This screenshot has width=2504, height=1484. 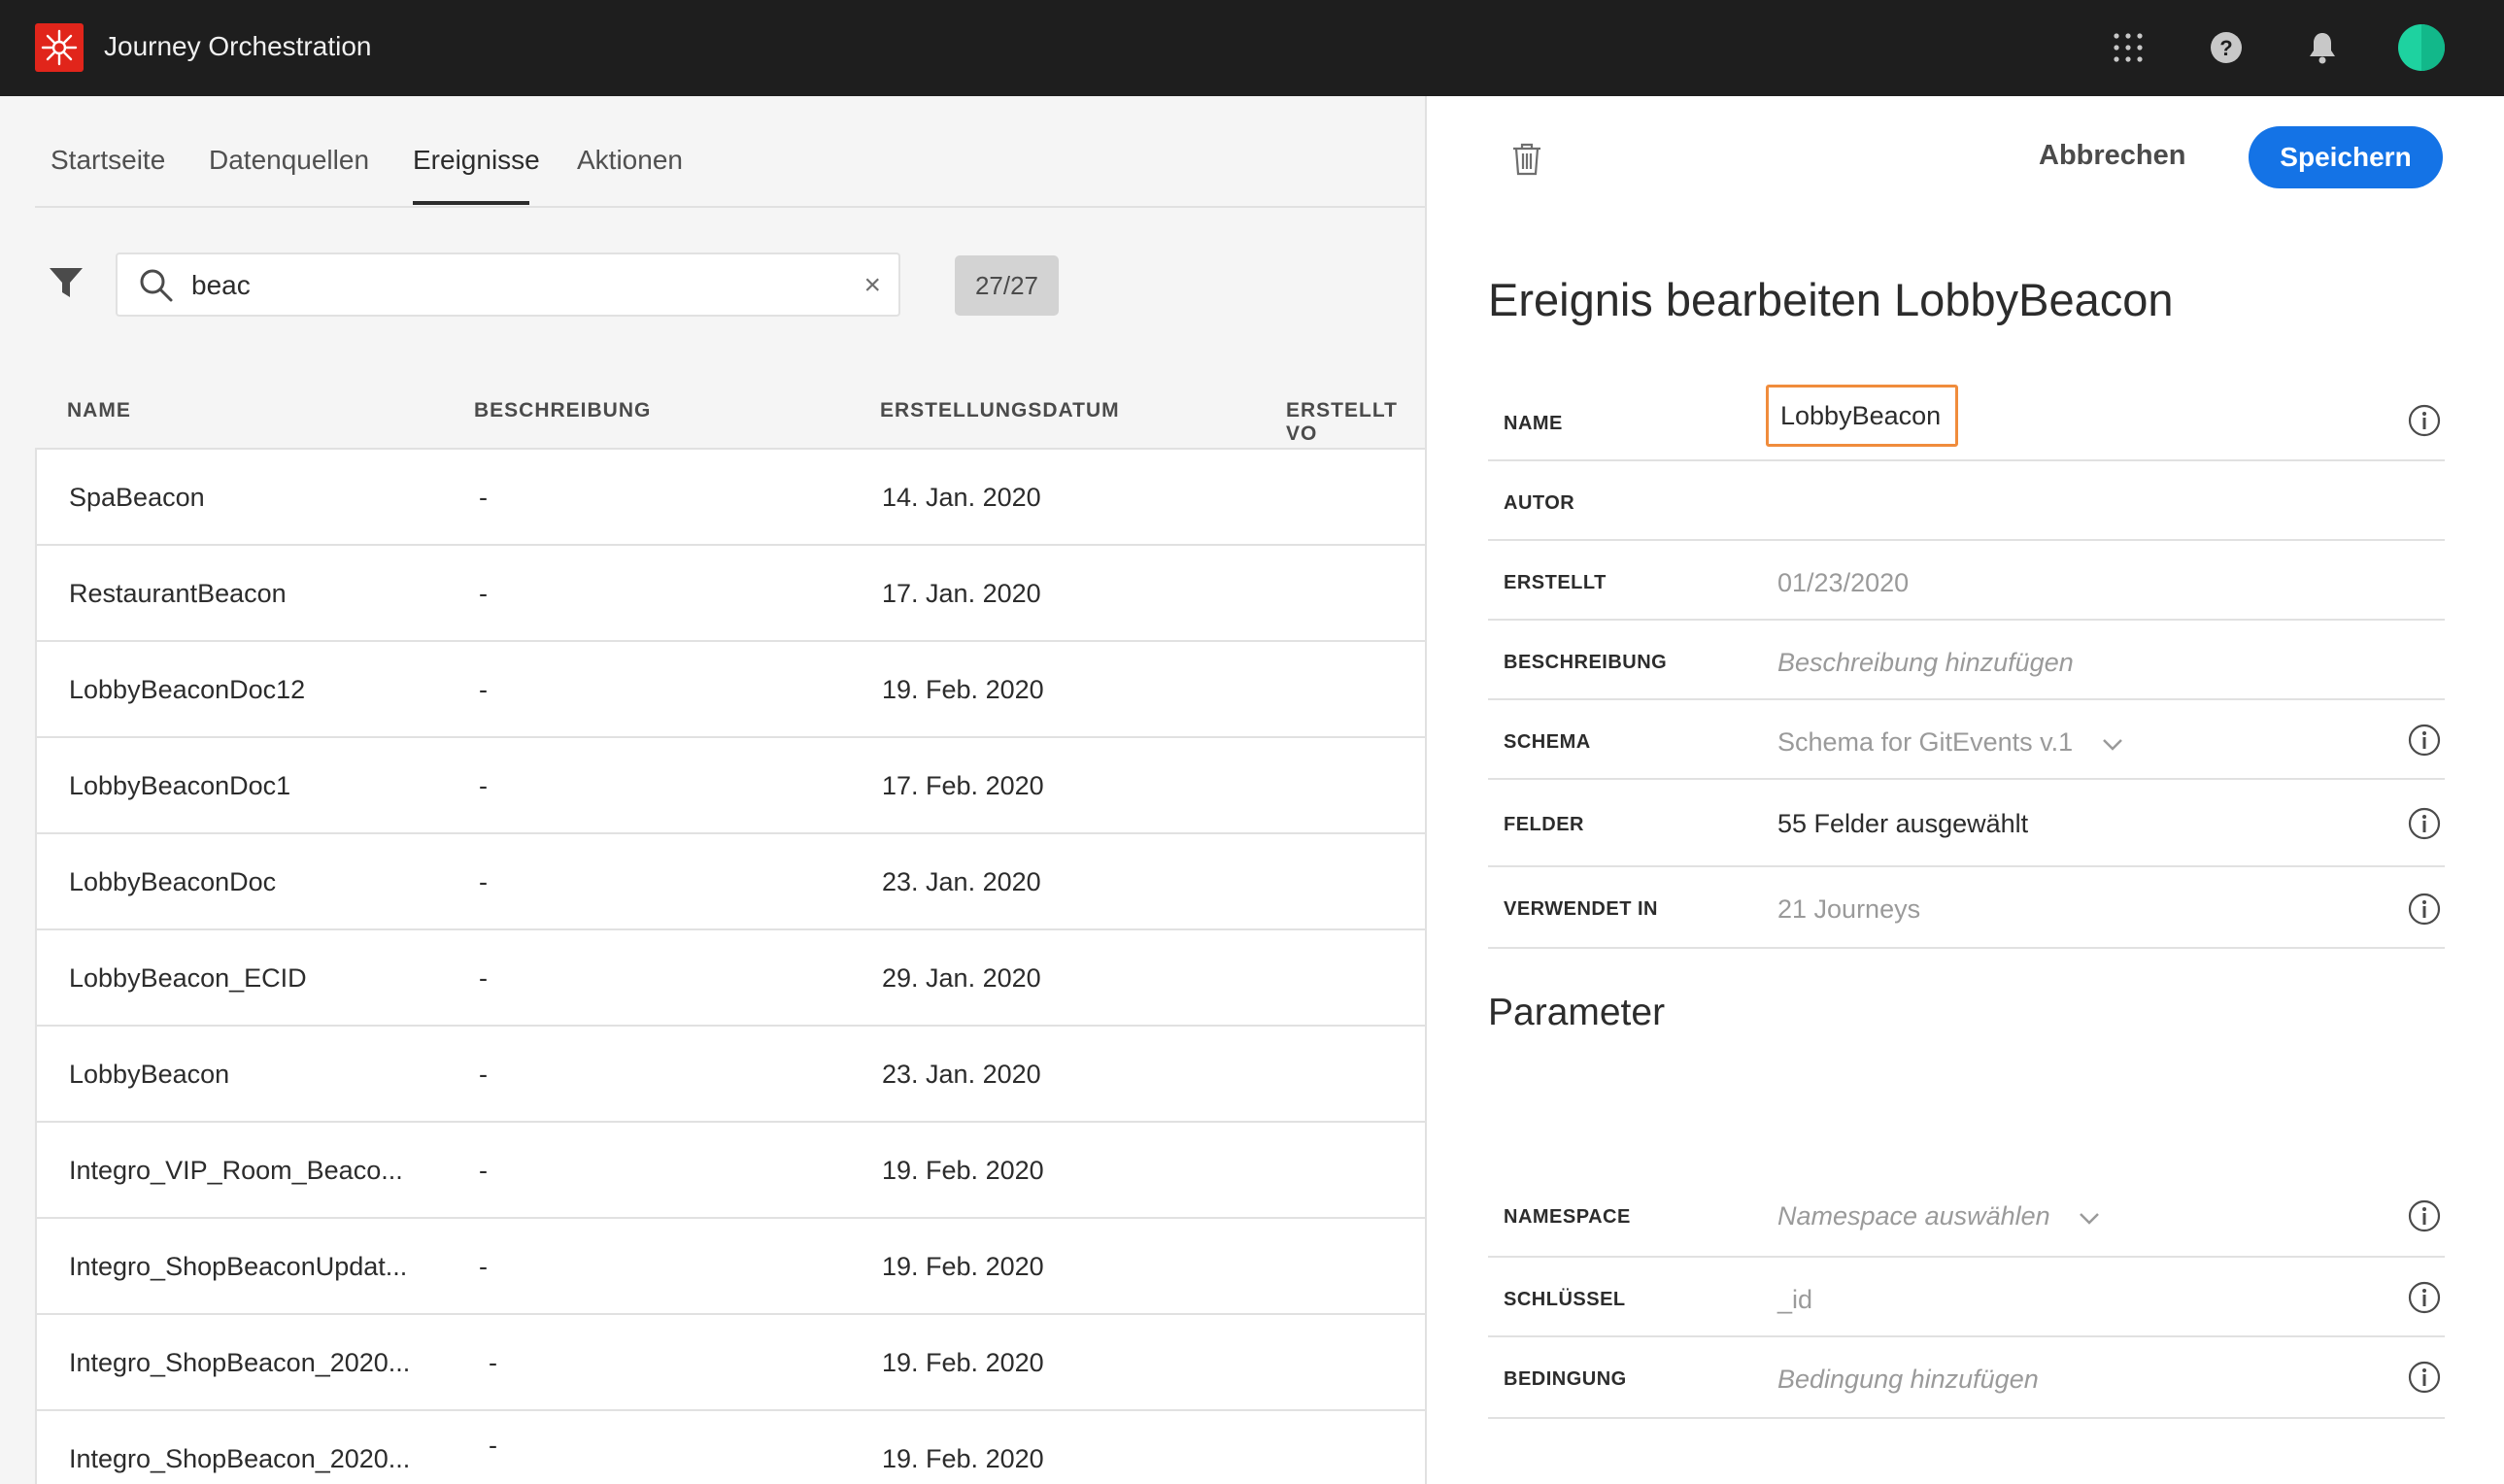 What do you see at coordinates (1252, 48) in the screenshot?
I see `top-bar: Journey Orchestration ?` at bounding box center [1252, 48].